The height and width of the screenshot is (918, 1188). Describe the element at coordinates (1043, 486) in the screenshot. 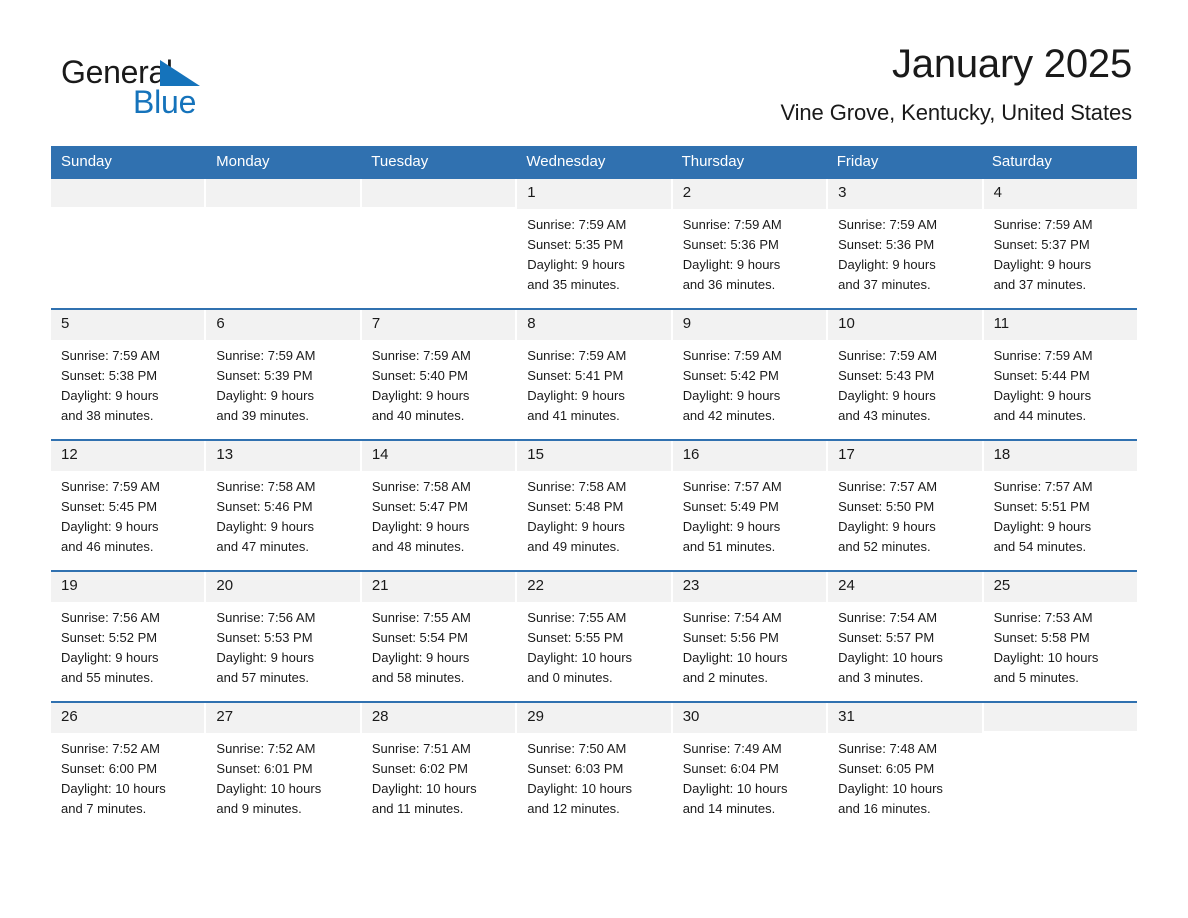

I see `sunrise-text: Sunrise: 7:57 AM` at that location.